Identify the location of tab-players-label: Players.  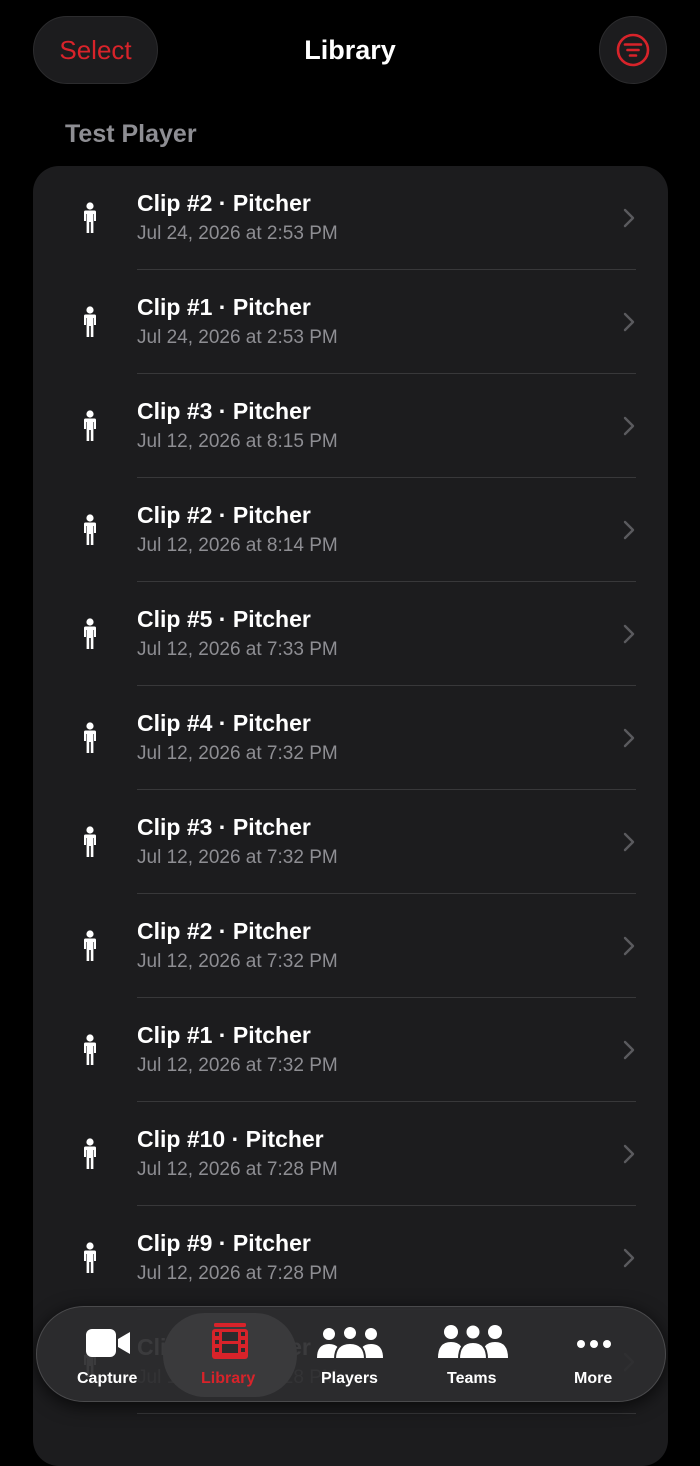
(349, 1378).